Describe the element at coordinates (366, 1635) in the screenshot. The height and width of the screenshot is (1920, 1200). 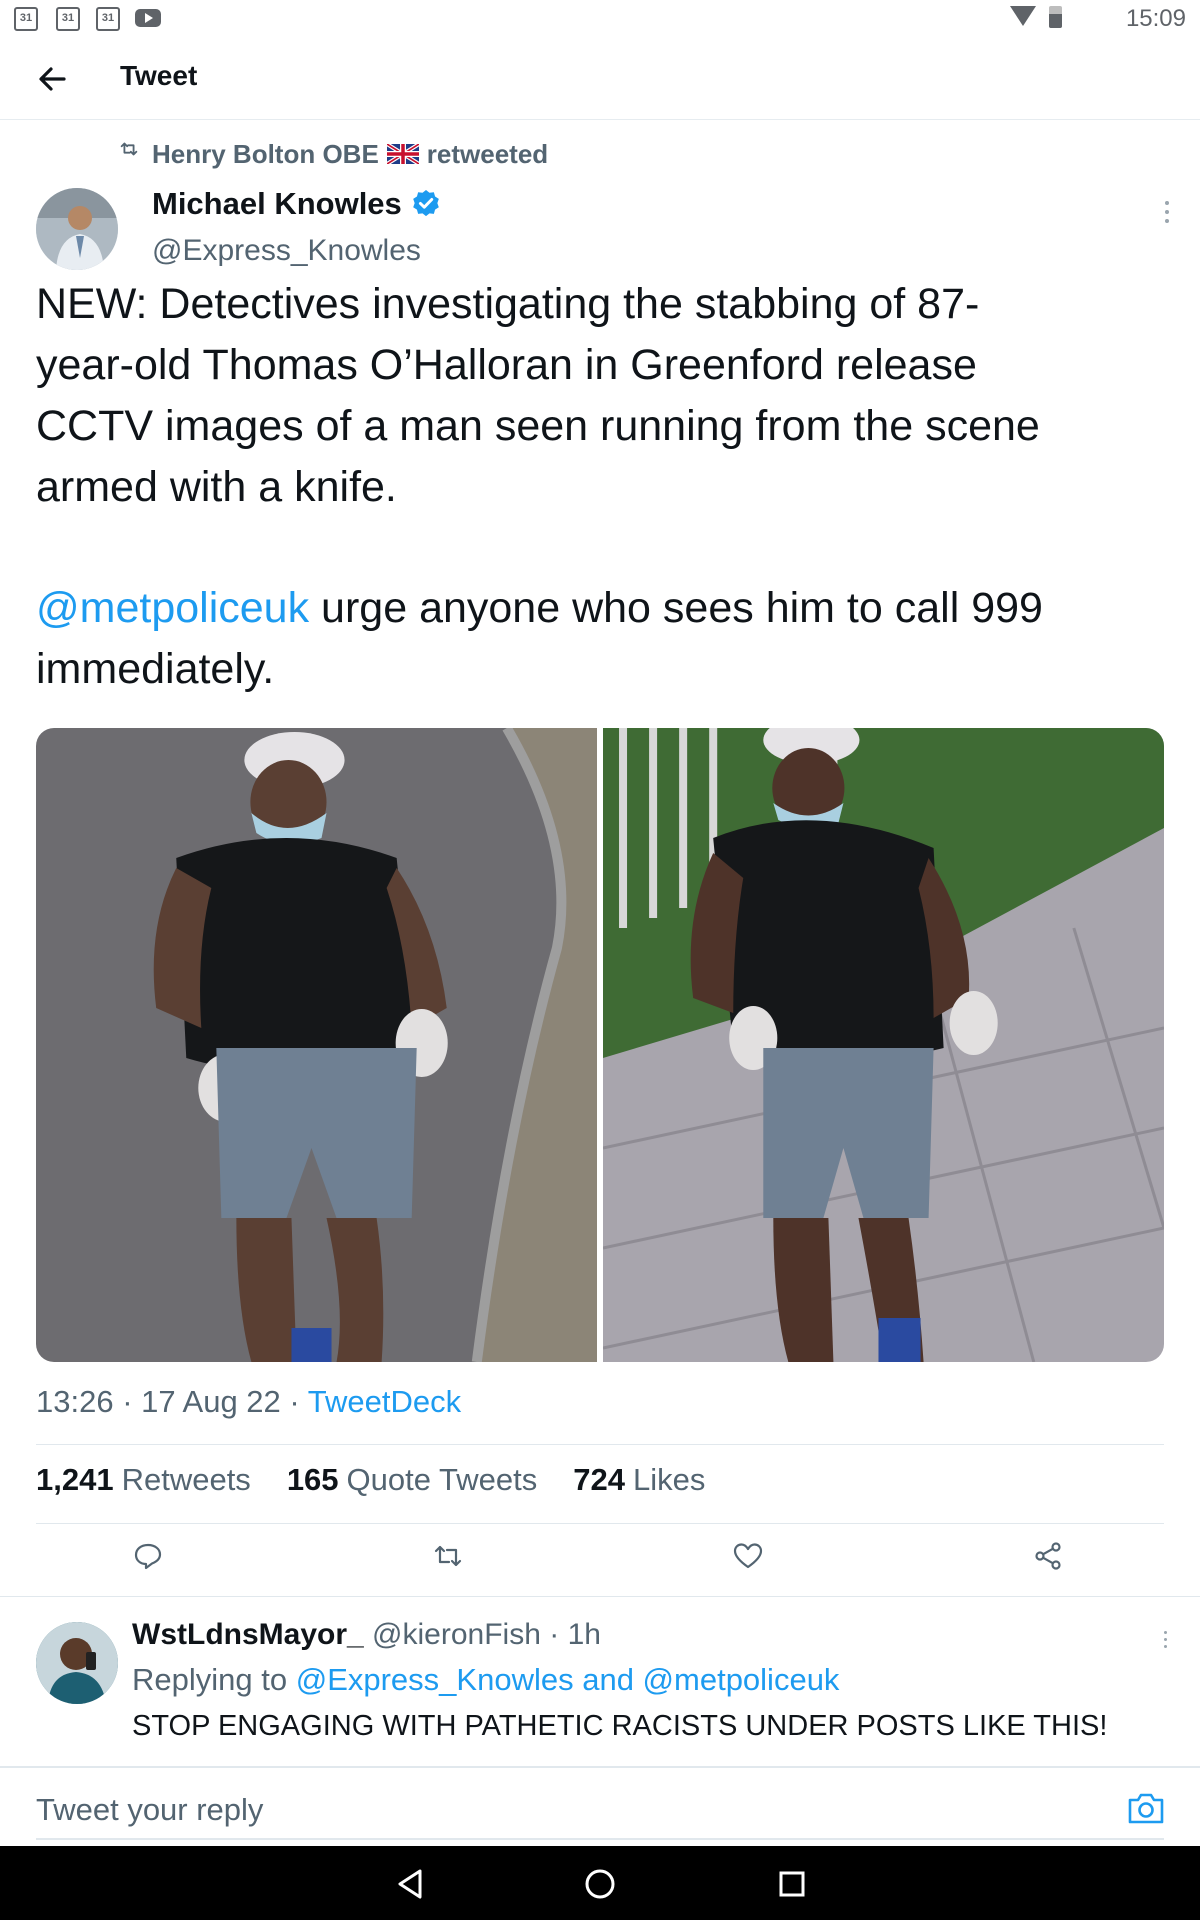
I see `reply-header: WstLdnsMayor_ @kieronFish · 1h` at that location.